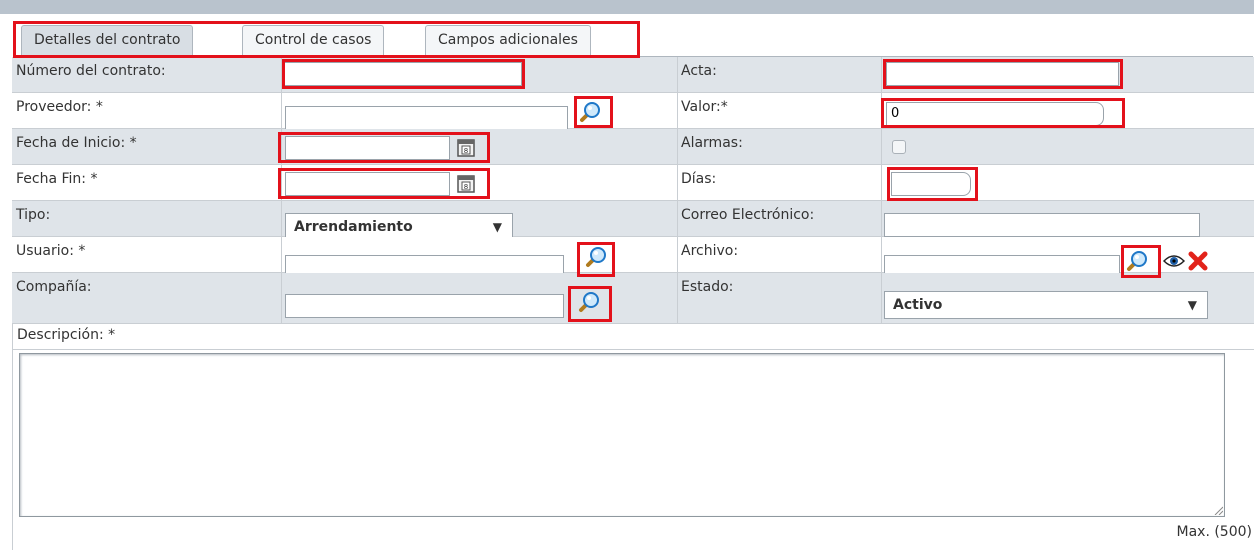 This screenshot has height=550, width=1254. I want to click on usuario-label: Usuario: *, so click(51, 251).